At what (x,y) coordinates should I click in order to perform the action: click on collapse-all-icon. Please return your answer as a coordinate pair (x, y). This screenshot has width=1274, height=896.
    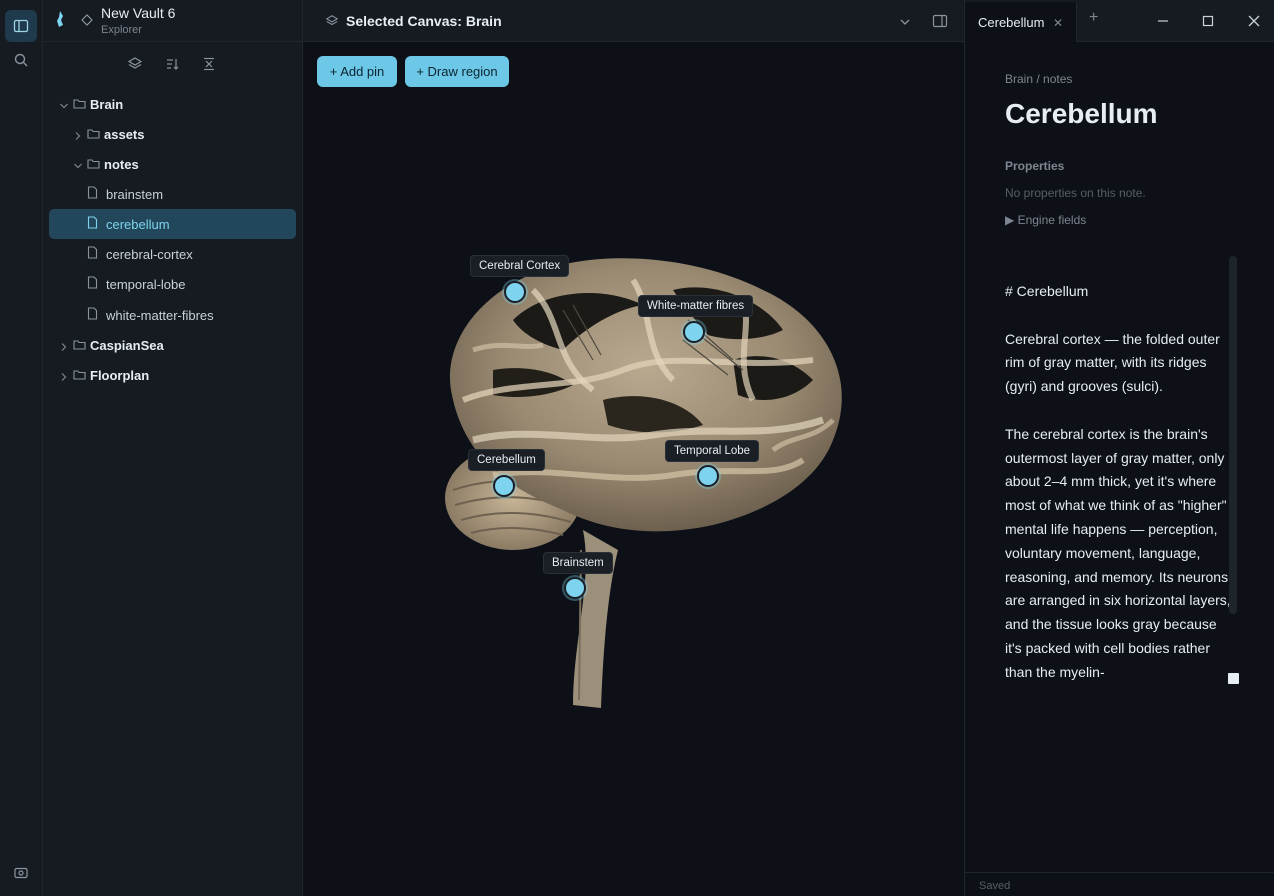
    Looking at the image, I should click on (209, 64).